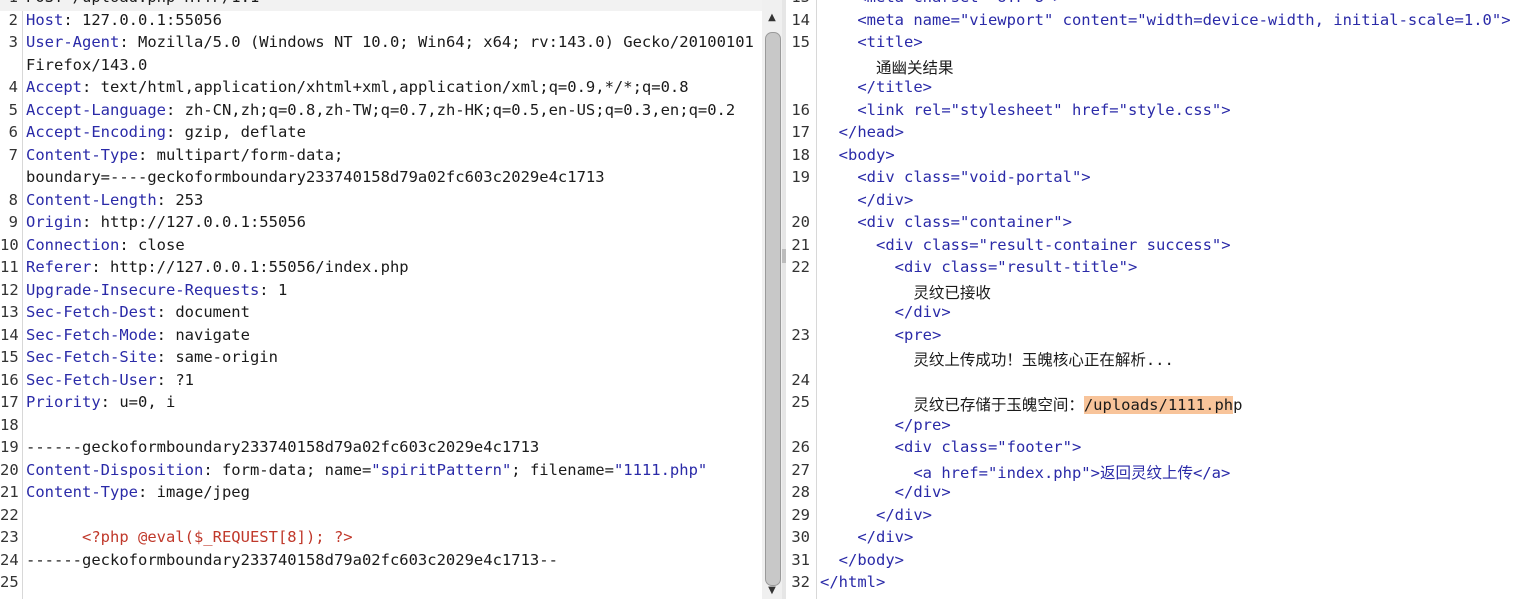 Image resolution: width=1518 pixels, height=599 pixels. I want to click on request-line: 8 Content-Length: 253, so click(381, 202).